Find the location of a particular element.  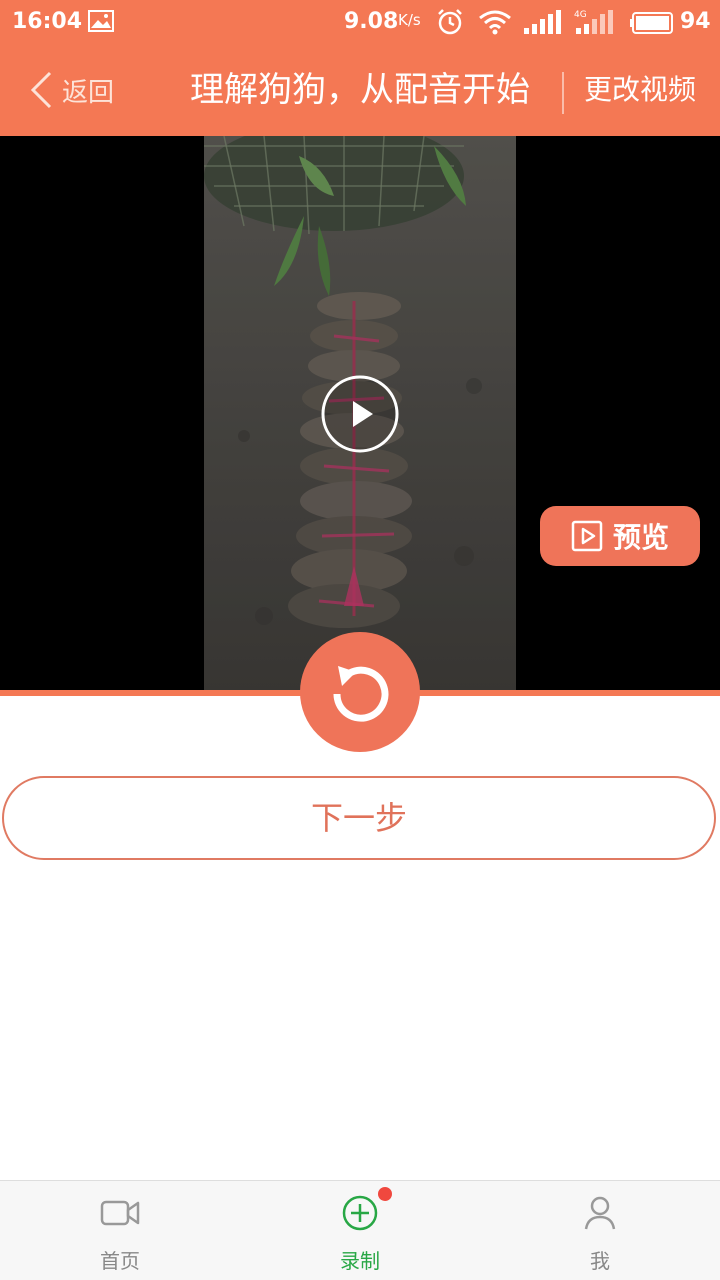

tab-home: 首页 is located at coordinates (120, 1230).